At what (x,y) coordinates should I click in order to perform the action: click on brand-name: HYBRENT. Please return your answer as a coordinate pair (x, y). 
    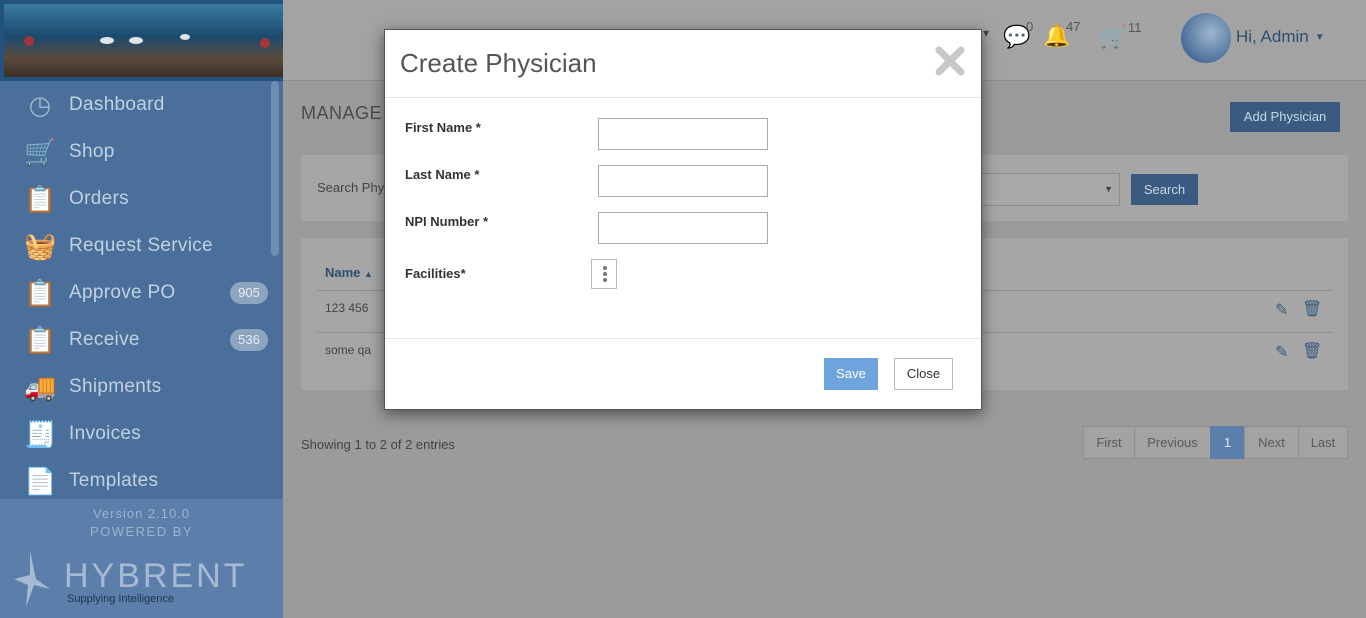
    Looking at the image, I should click on (156, 576).